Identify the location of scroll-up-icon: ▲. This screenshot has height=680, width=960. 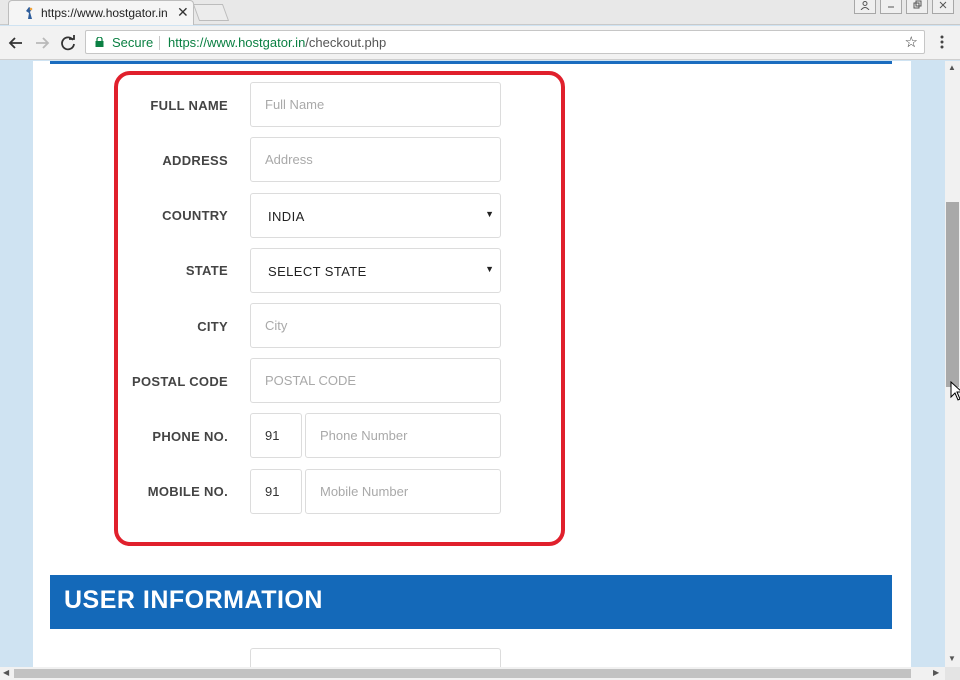
(952, 67).